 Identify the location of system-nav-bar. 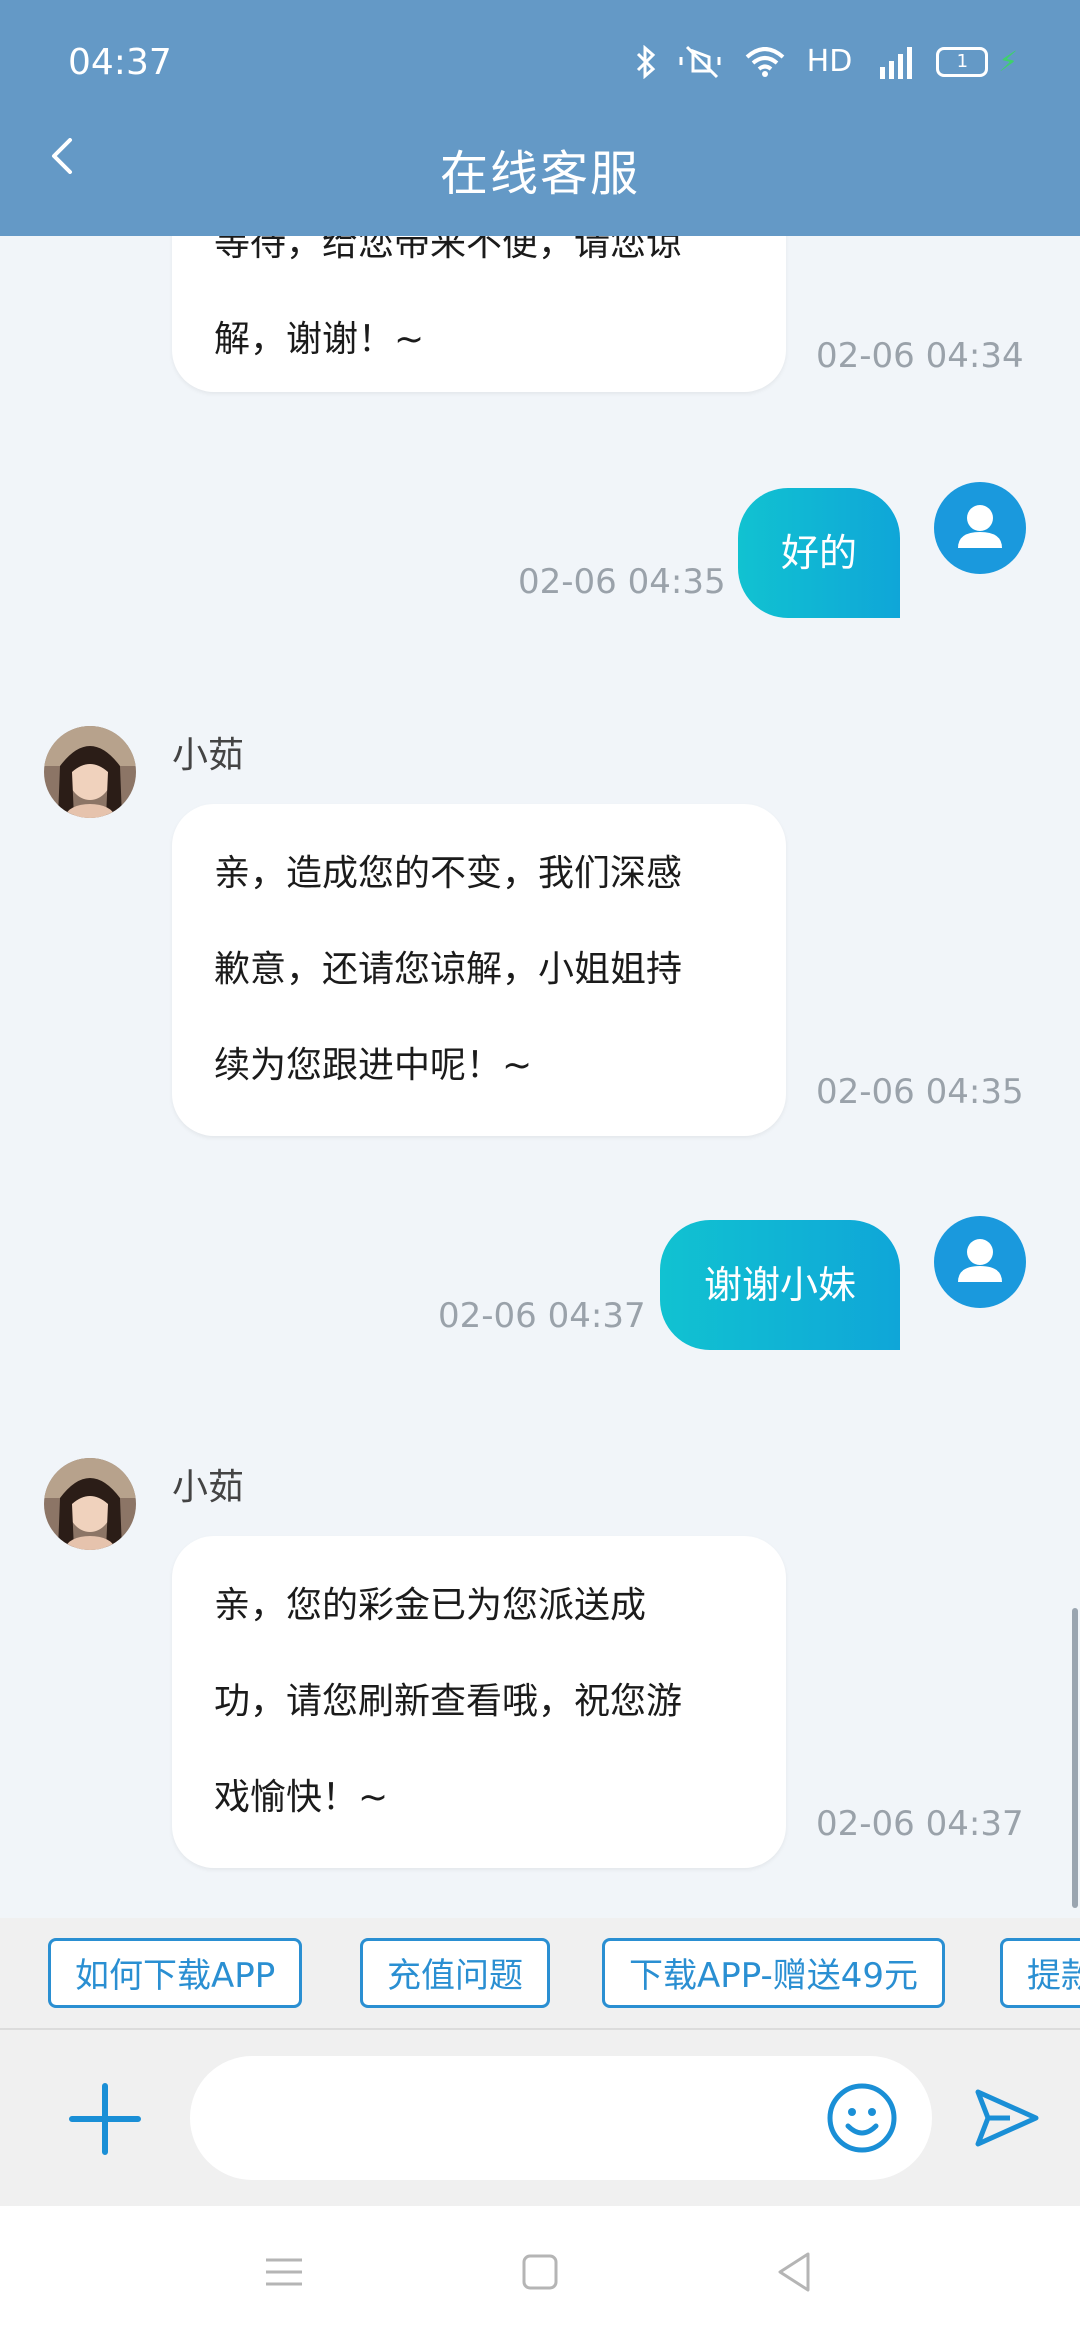
(540, 2273).